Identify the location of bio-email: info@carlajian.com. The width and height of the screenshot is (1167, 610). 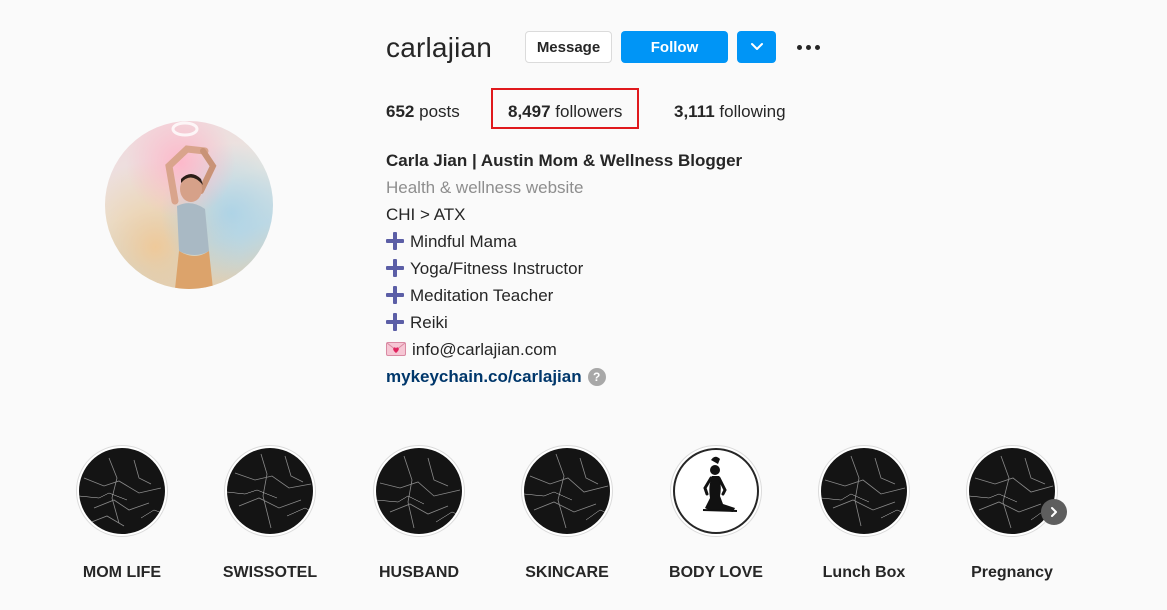
(484, 349).